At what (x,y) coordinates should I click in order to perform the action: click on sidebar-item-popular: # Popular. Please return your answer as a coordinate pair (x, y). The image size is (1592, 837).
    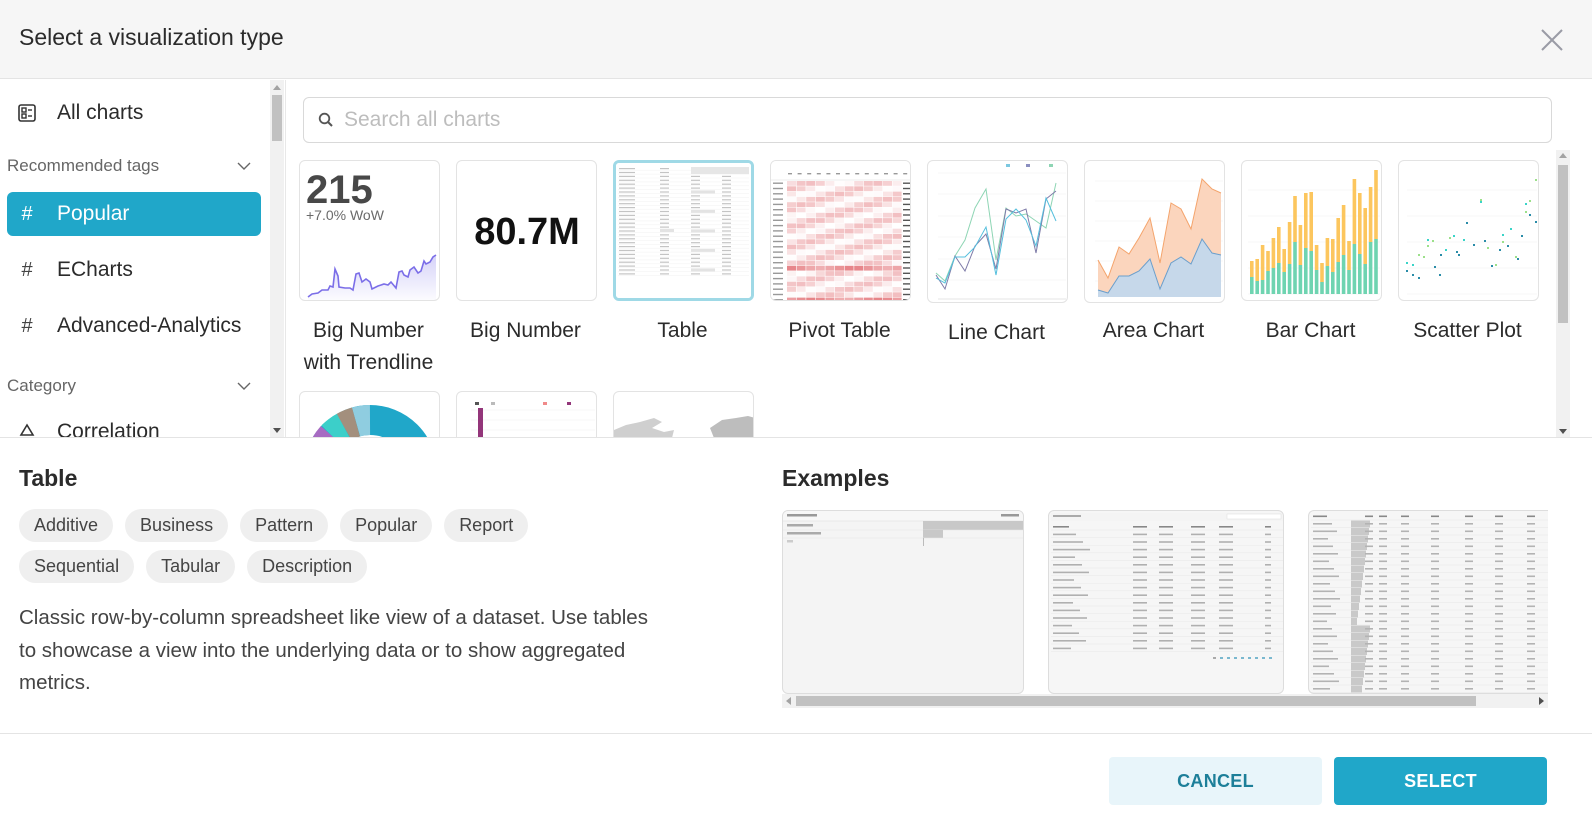
    Looking at the image, I should click on (134, 214).